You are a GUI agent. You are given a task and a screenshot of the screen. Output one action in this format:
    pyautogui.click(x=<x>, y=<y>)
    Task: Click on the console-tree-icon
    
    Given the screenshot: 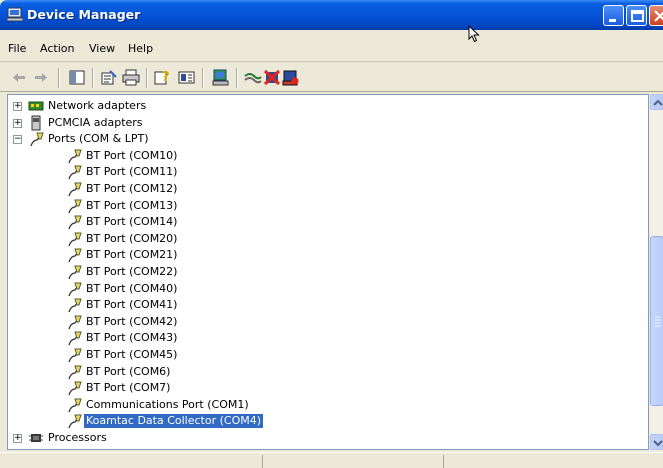 What is the action you would take?
    pyautogui.click(x=77, y=77)
    